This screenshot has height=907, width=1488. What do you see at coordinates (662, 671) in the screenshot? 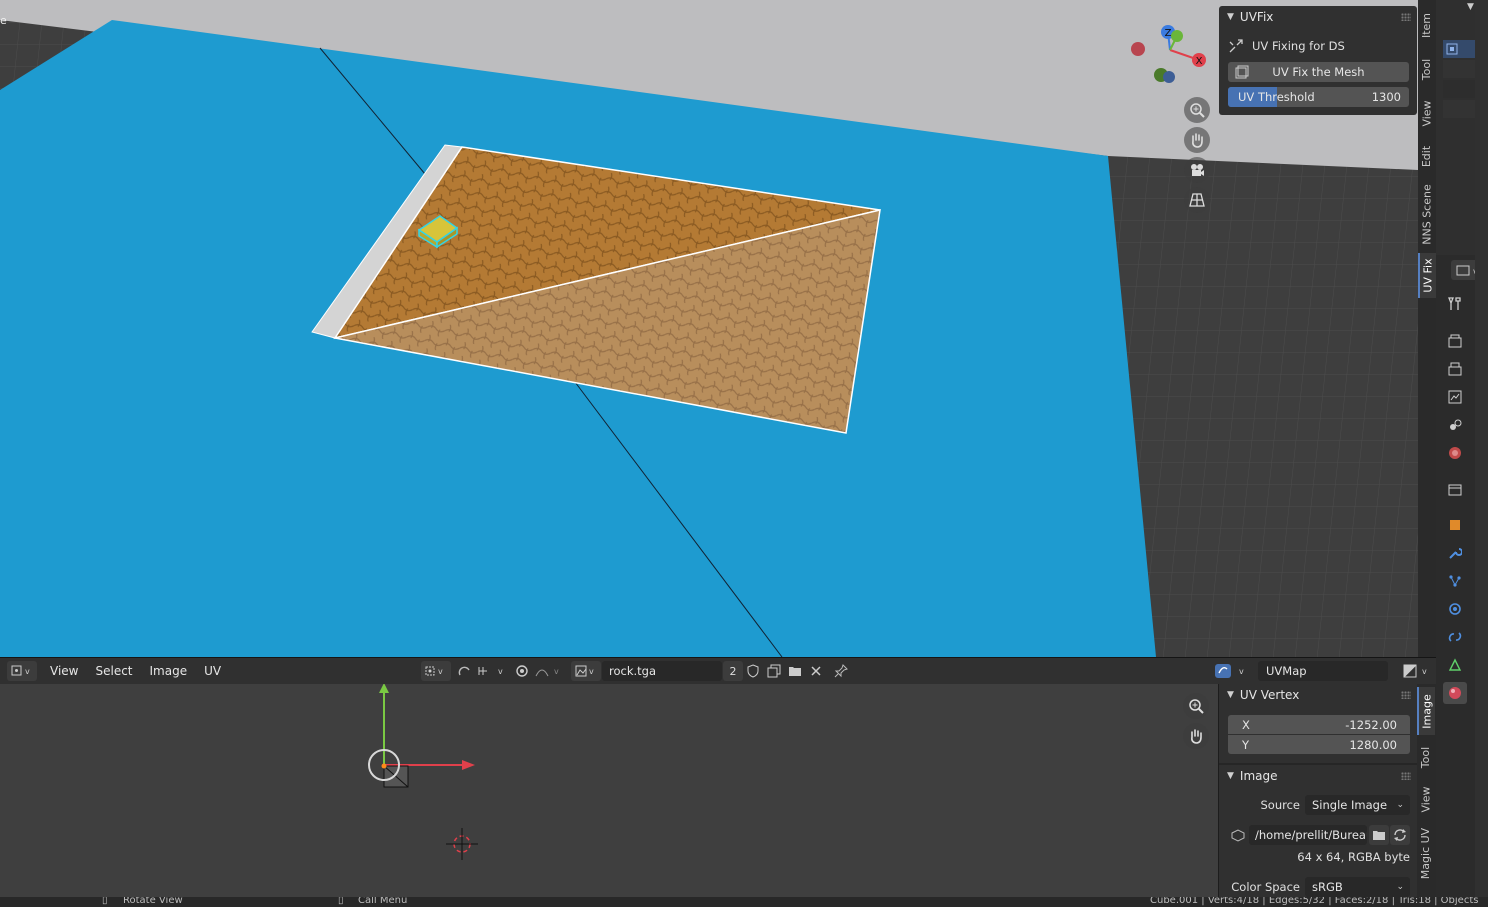
I see `image-name-field: rock.tga` at bounding box center [662, 671].